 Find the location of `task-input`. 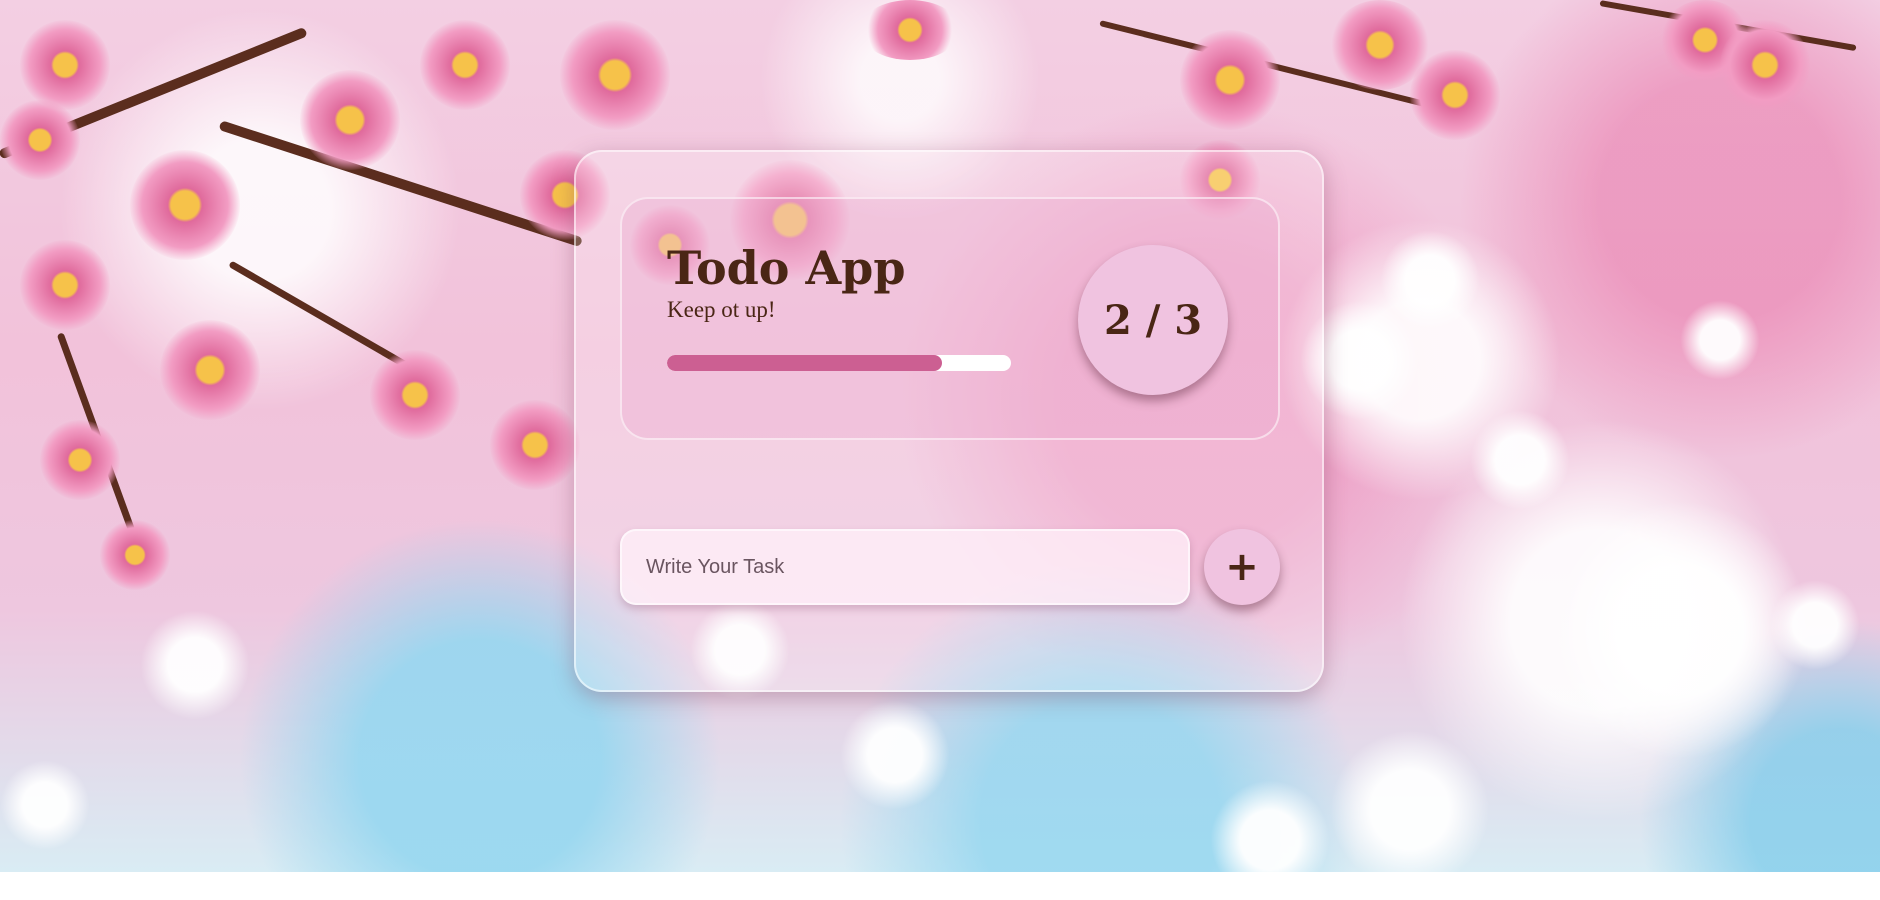

task-input is located at coordinates (905, 567).